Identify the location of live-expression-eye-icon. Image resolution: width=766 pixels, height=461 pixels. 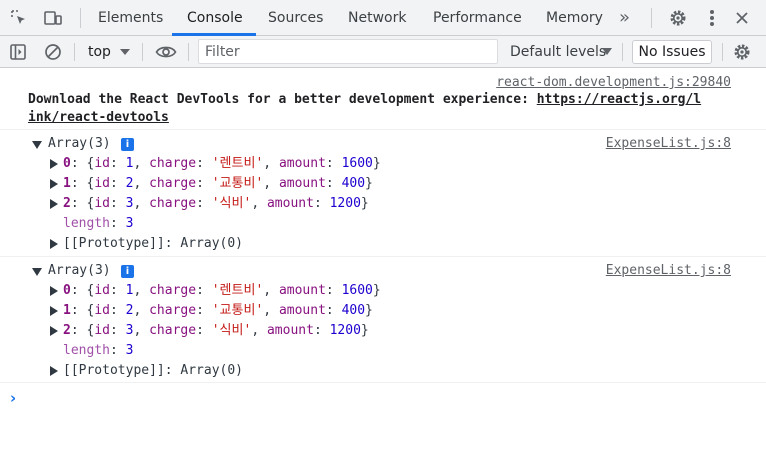
(166, 52).